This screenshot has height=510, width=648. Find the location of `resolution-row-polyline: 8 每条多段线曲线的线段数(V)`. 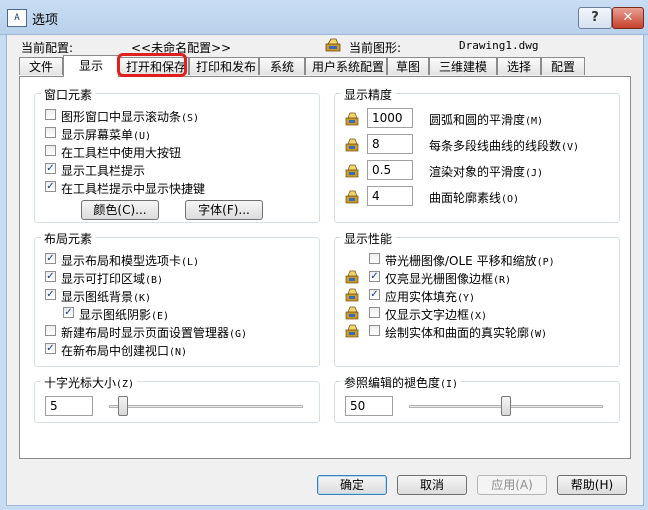

resolution-row-polyline: 8 每条多段线曲线的线段数(V) is located at coordinates (480, 145).